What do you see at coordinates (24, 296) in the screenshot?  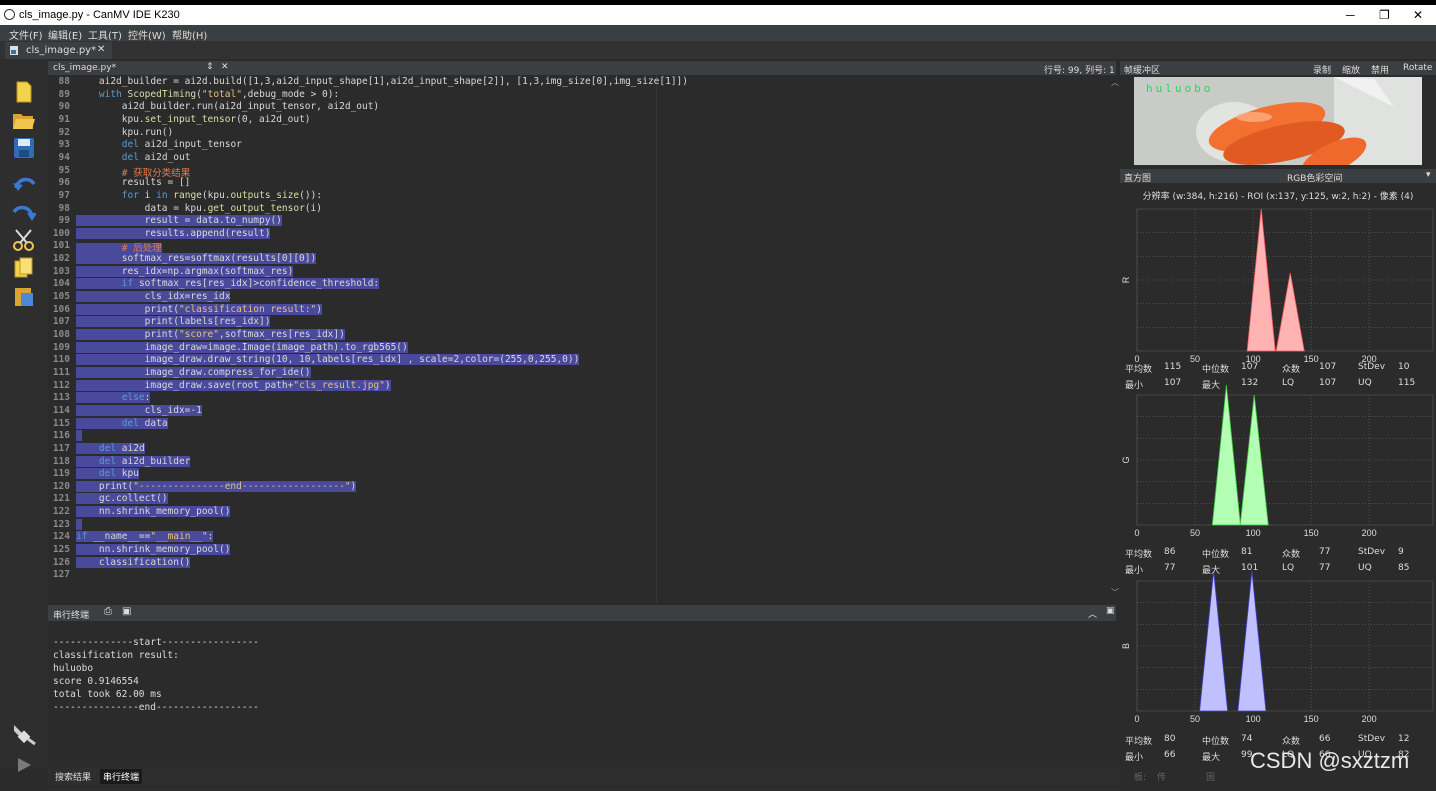 I see `paste-icon` at bounding box center [24, 296].